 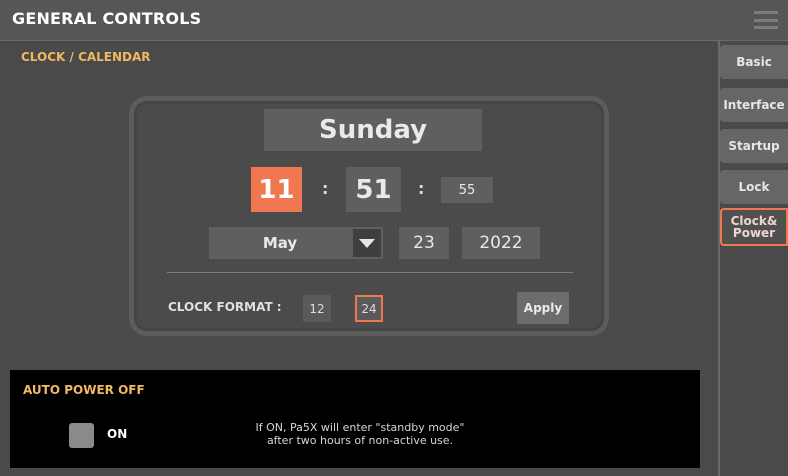 What do you see at coordinates (766, 20) in the screenshot?
I see `hamburger-menu-icon` at bounding box center [766, 20].